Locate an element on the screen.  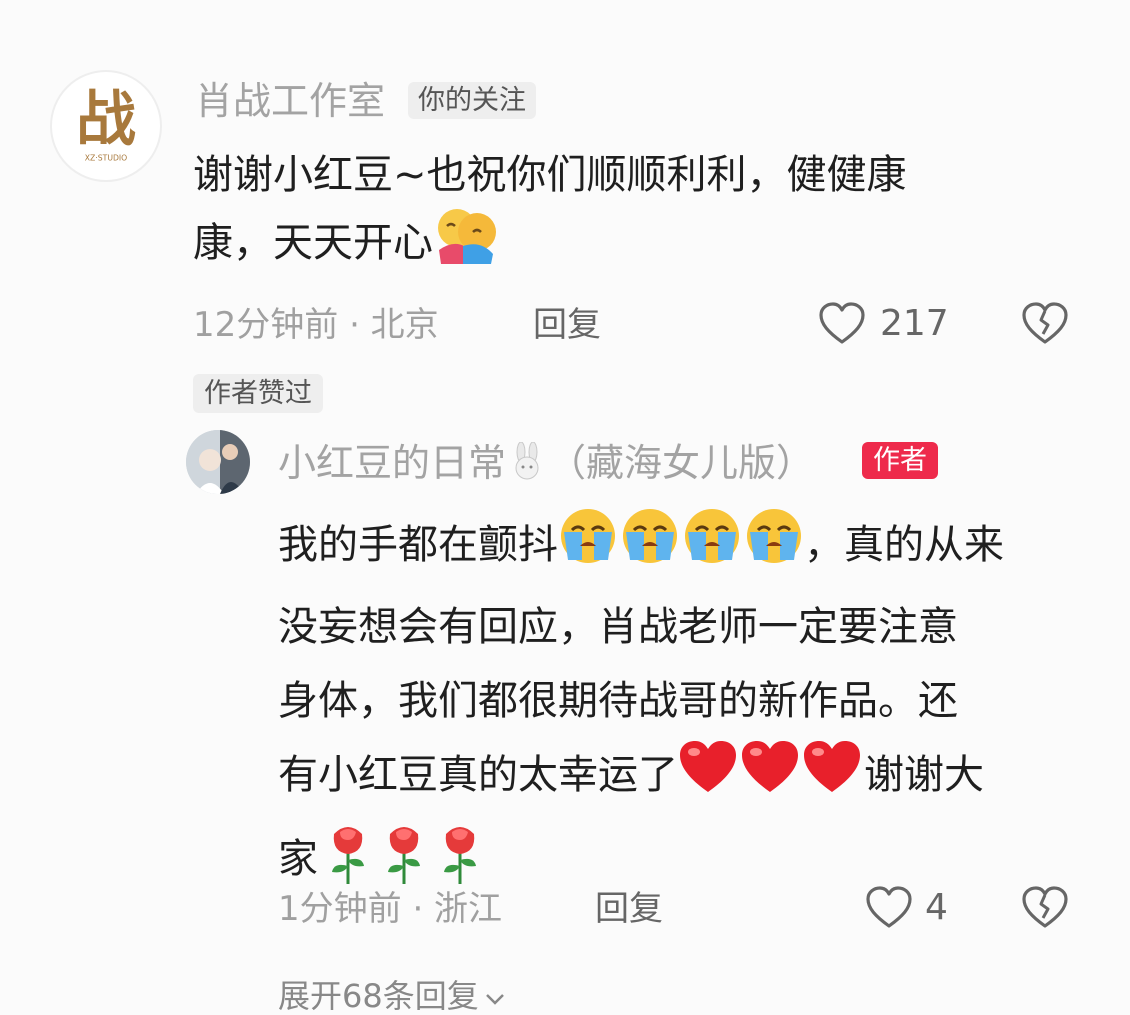
reply-line-1b: ，真的从来 is located at coordinates (904, 545).